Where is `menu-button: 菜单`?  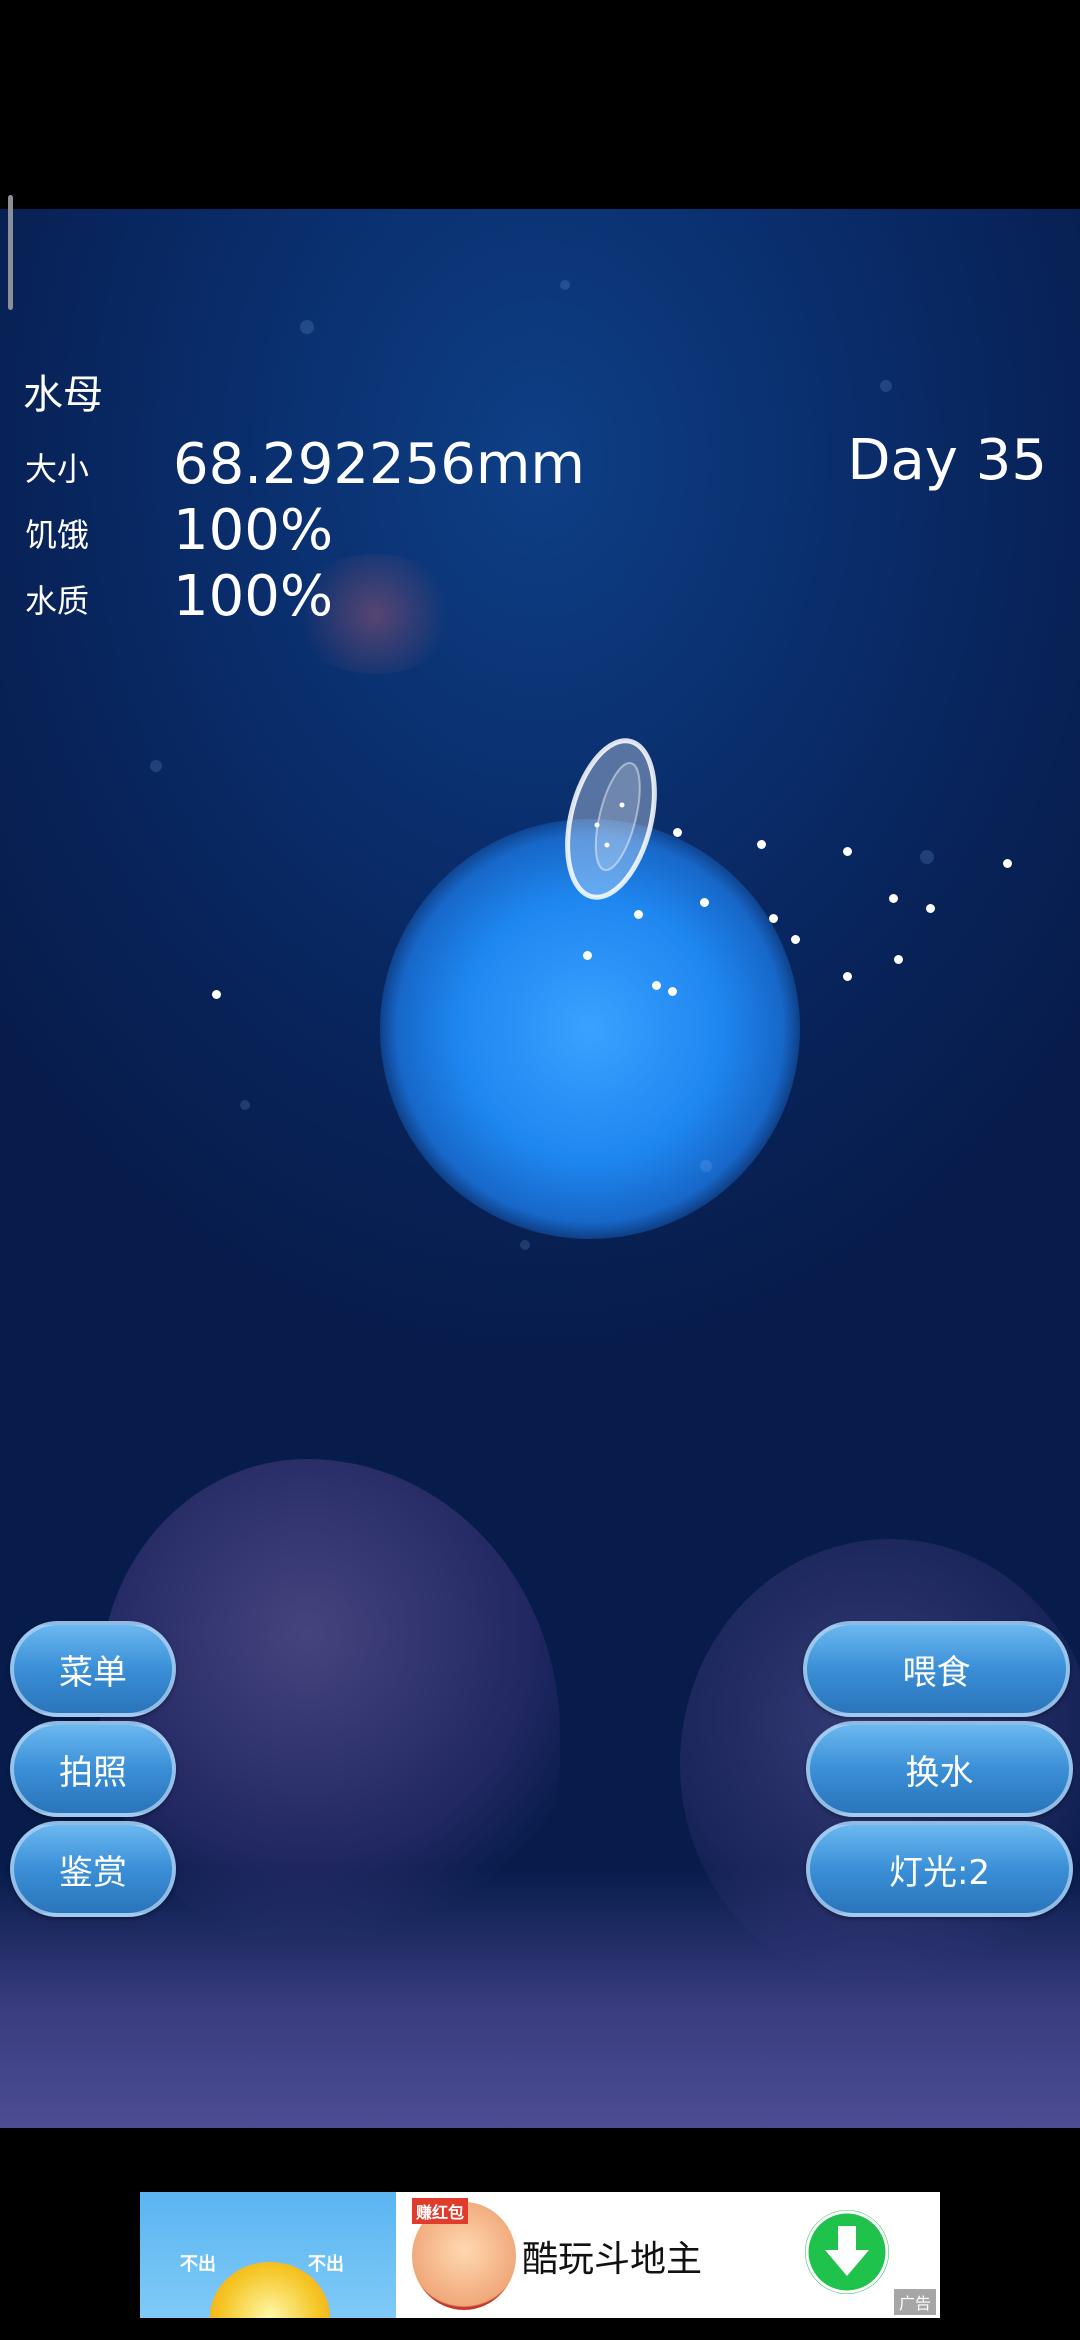
menu-button: 菜单 is located at coordinates (93, 1669).